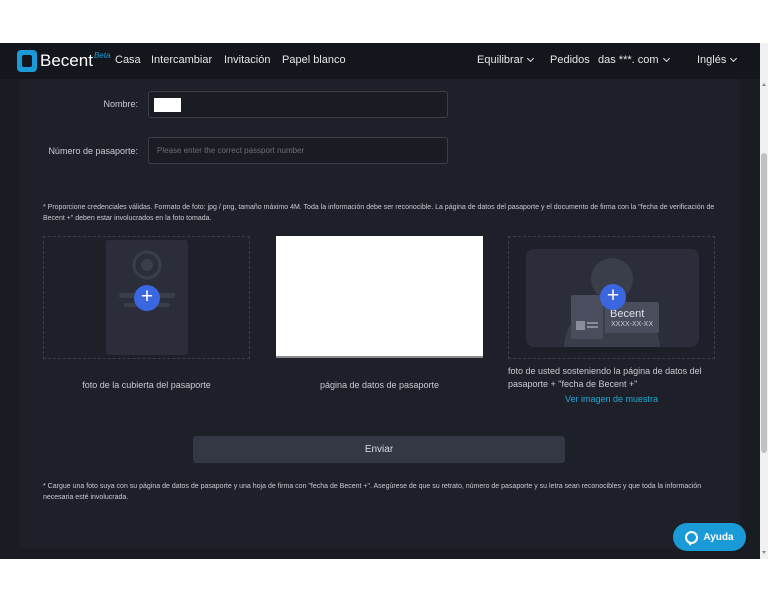 This screenshot has width=768, height=614. Describe the element at coordinates (692, 538) in the screenshot. I see `chat-bubble-icon` at that location.